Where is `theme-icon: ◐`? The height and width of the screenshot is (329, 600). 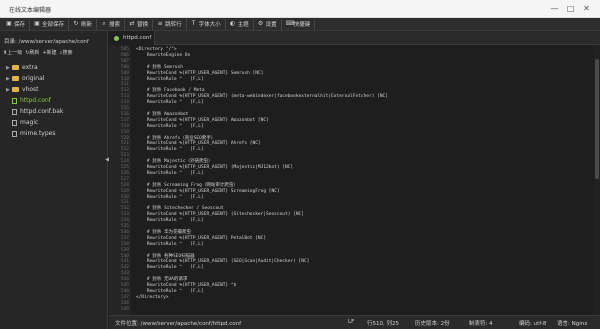
theme-icon: ◐ is located at coordinates (232, 23).